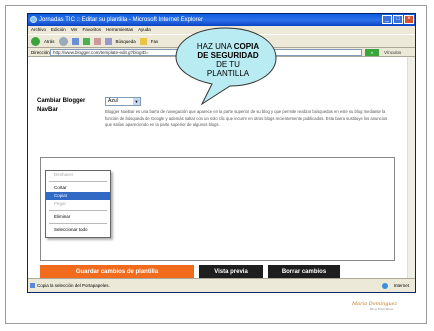 The width and height of the screenshot is (434, 331). Describe the element at coordinates (38, 30) in the screenshot. I see `menu-archivo: Archivo` at that location.